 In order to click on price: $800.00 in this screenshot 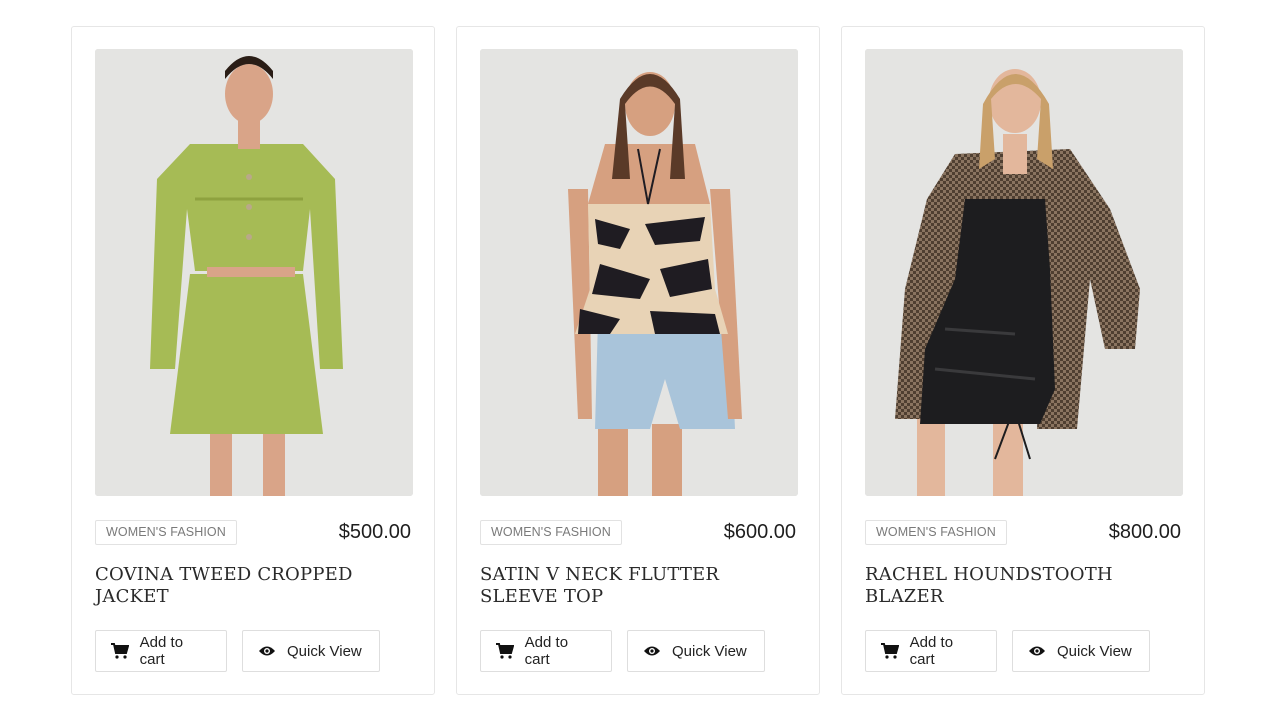, I will do `click(1144, 531)`.